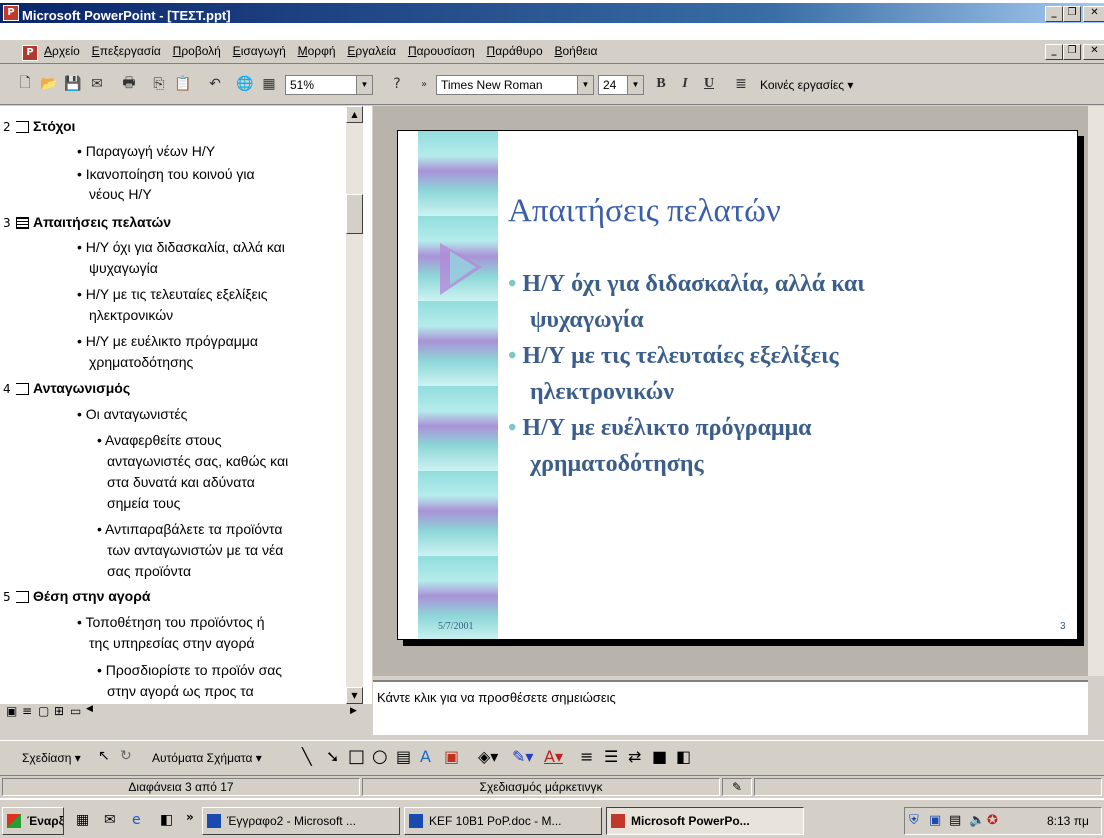  What do you see at coordinates (62, 51) in the screenshot?
I see `menu-file: Αρχείο` at bounding box center [62, 51].